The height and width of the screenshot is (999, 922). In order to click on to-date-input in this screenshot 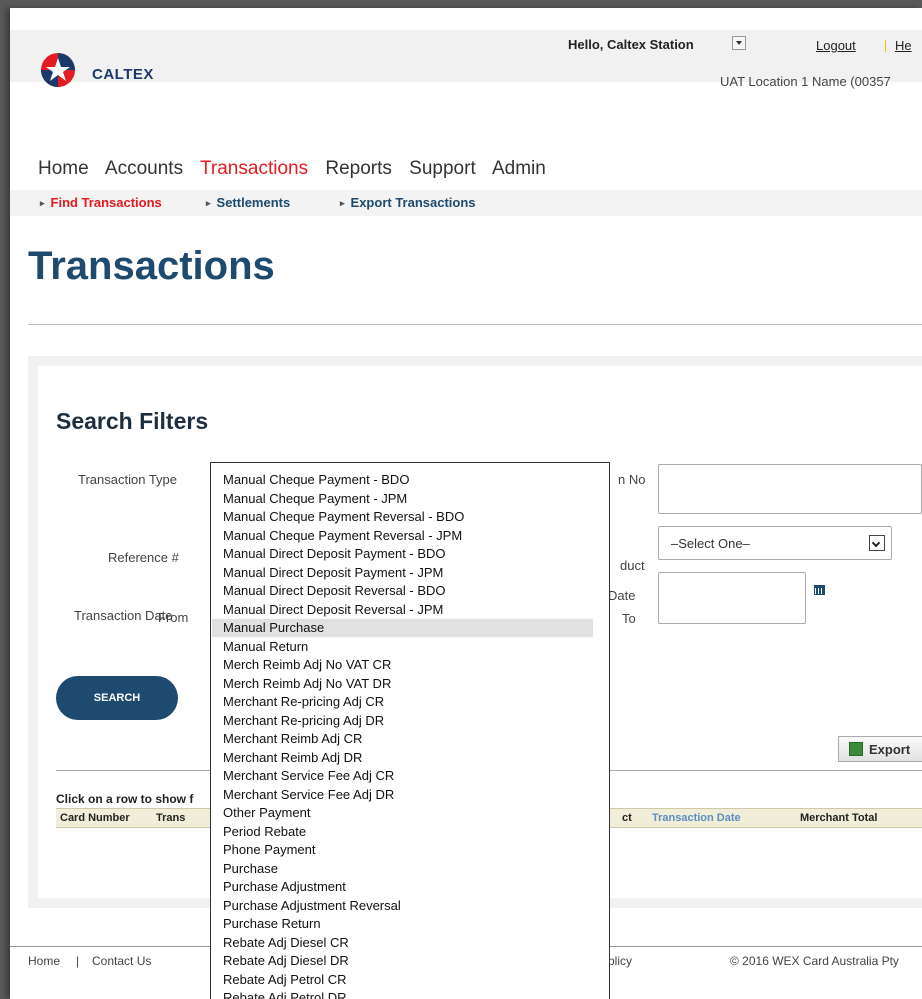, I will do `click(732, 598)`.